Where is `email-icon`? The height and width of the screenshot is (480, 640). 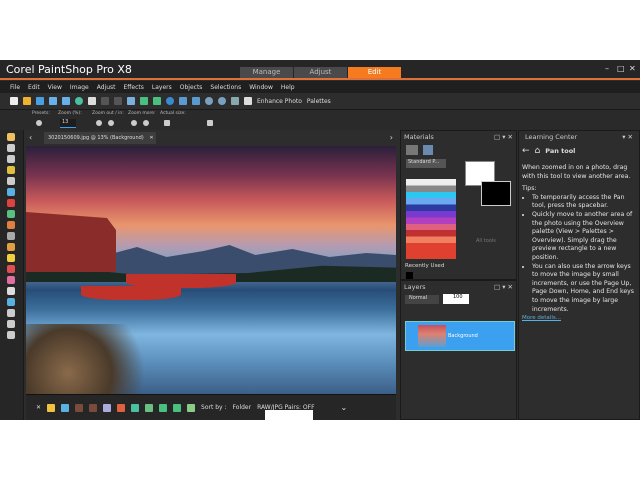
email-icon is located at coordinates (121, 407).